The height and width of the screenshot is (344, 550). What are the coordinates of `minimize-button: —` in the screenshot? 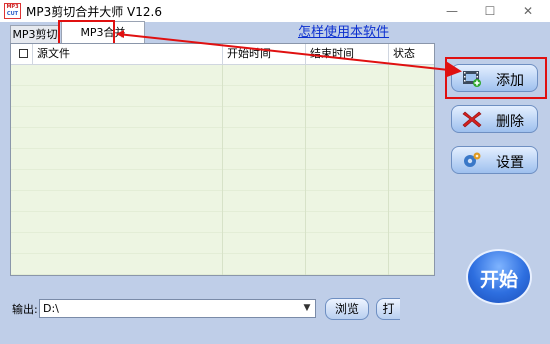 It's located at (452, 11).